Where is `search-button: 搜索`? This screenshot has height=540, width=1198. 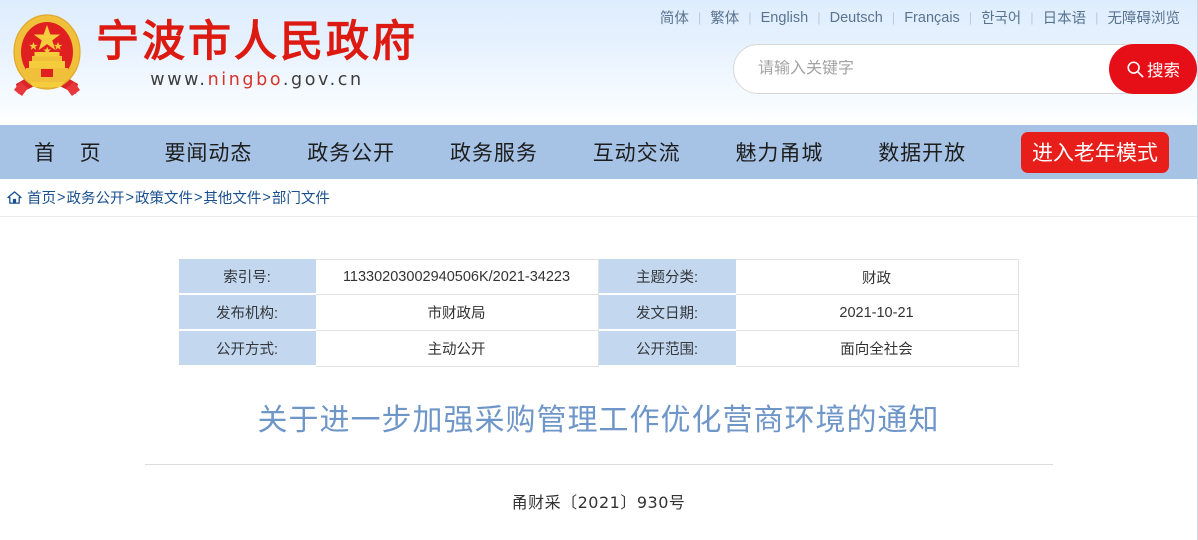 search-button: 搜索 is located at coordinates (1153, 69).